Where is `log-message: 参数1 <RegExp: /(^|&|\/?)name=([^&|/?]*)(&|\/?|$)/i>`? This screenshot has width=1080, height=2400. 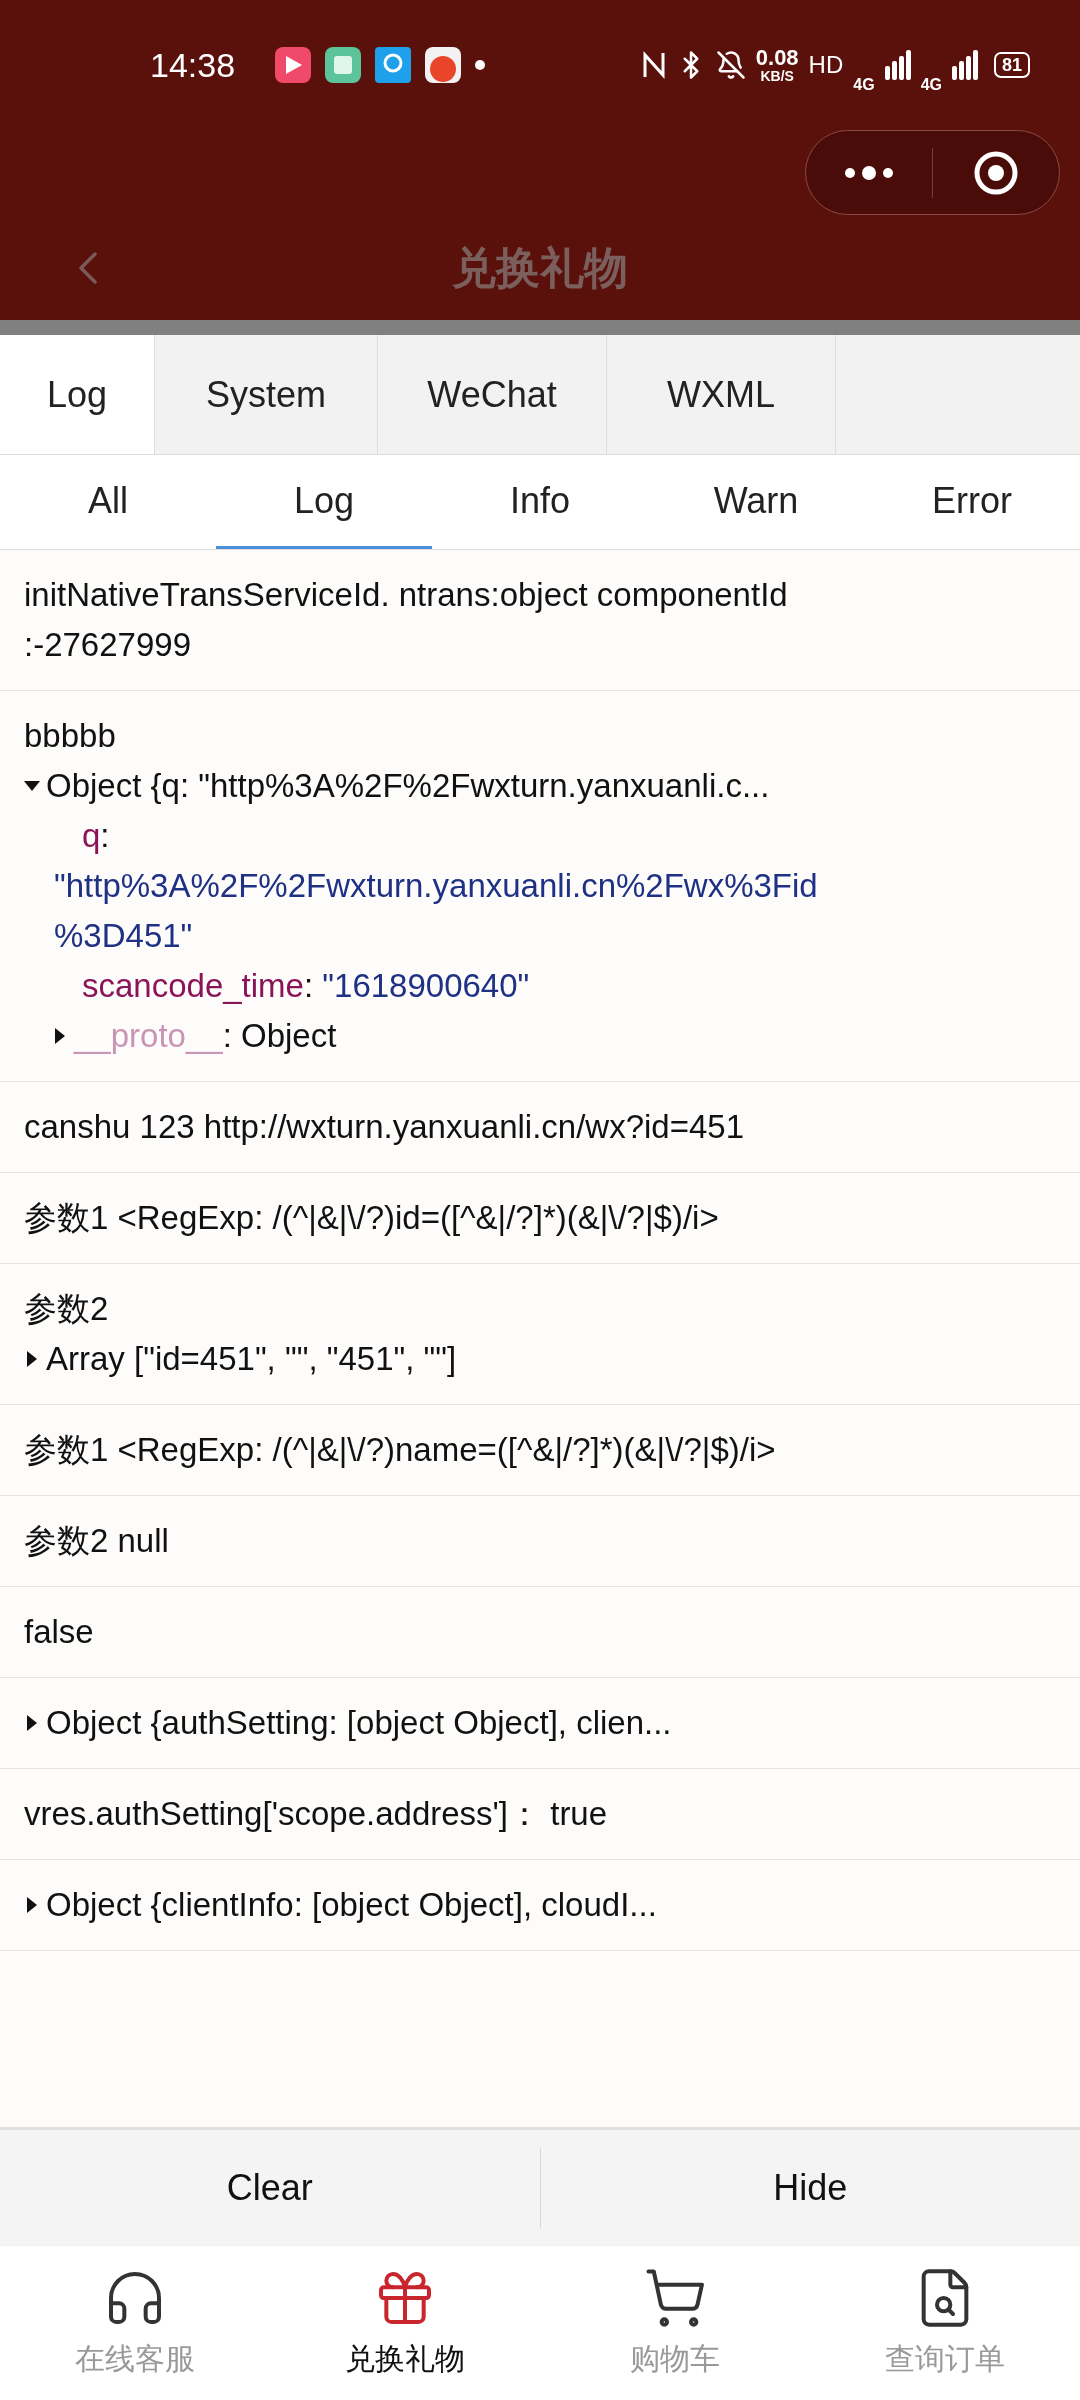
log-message: 参数1 <RegExp: /(^|&|\/?)name=([^&|/?]*)(&|\/?|$)/i> is located at coordinates (400, 1450).